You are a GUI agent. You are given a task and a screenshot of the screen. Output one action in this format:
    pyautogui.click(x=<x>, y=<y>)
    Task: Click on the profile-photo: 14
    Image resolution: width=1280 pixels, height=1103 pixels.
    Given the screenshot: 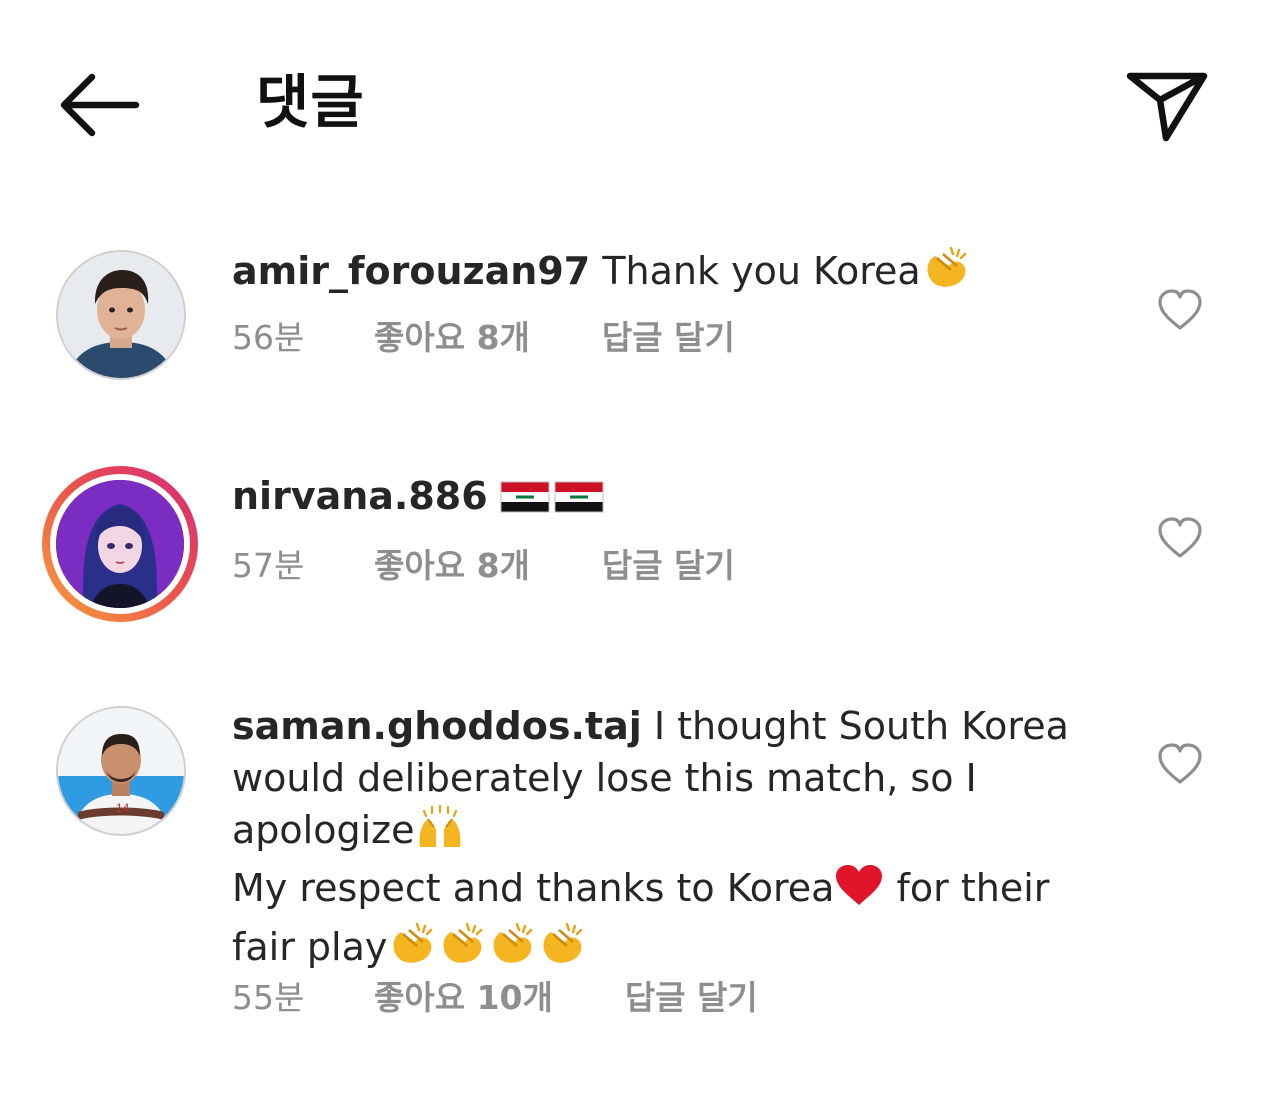 What is the action you would take?
    pyautogui.click(x=121, y=771)
    